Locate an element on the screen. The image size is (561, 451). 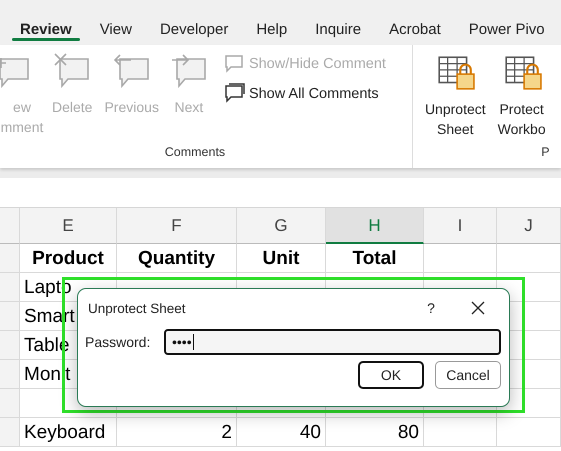
column-title-cell: Product is located at coordinates (68, 258).